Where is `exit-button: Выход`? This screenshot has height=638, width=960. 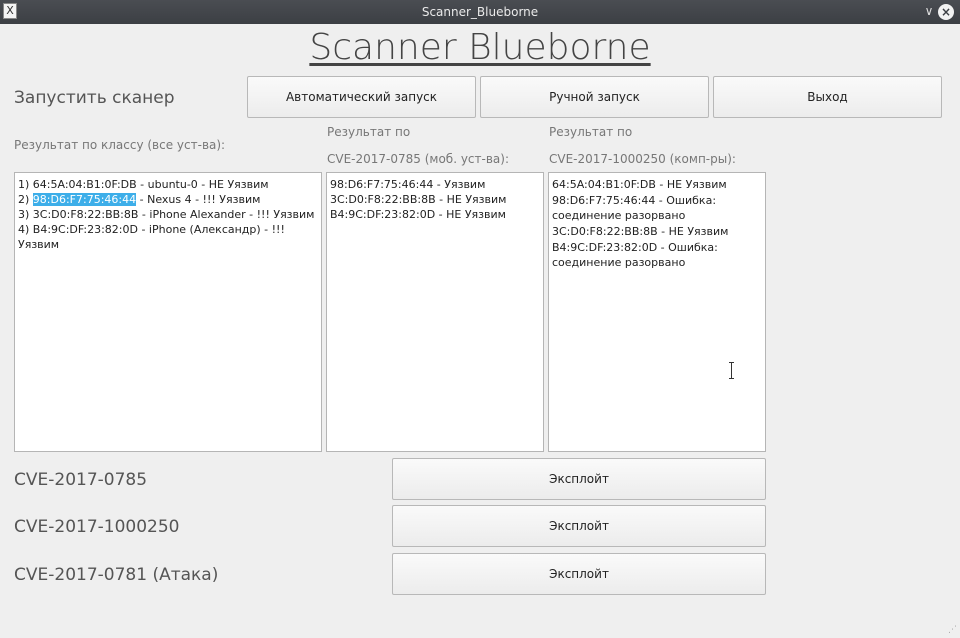 exit-button: Выход is located at coordinates (827, 97).